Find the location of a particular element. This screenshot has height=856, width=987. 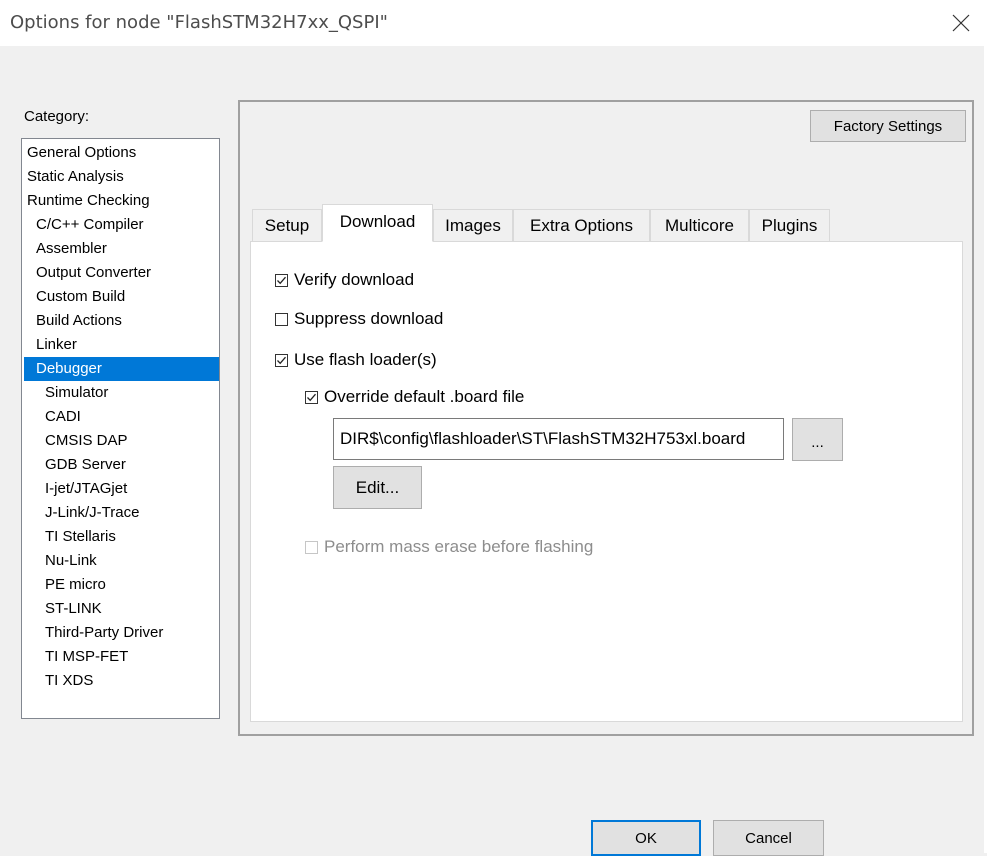

use-flash-loader-label: Use flash loader(s) is located at coordinates (365, 359).